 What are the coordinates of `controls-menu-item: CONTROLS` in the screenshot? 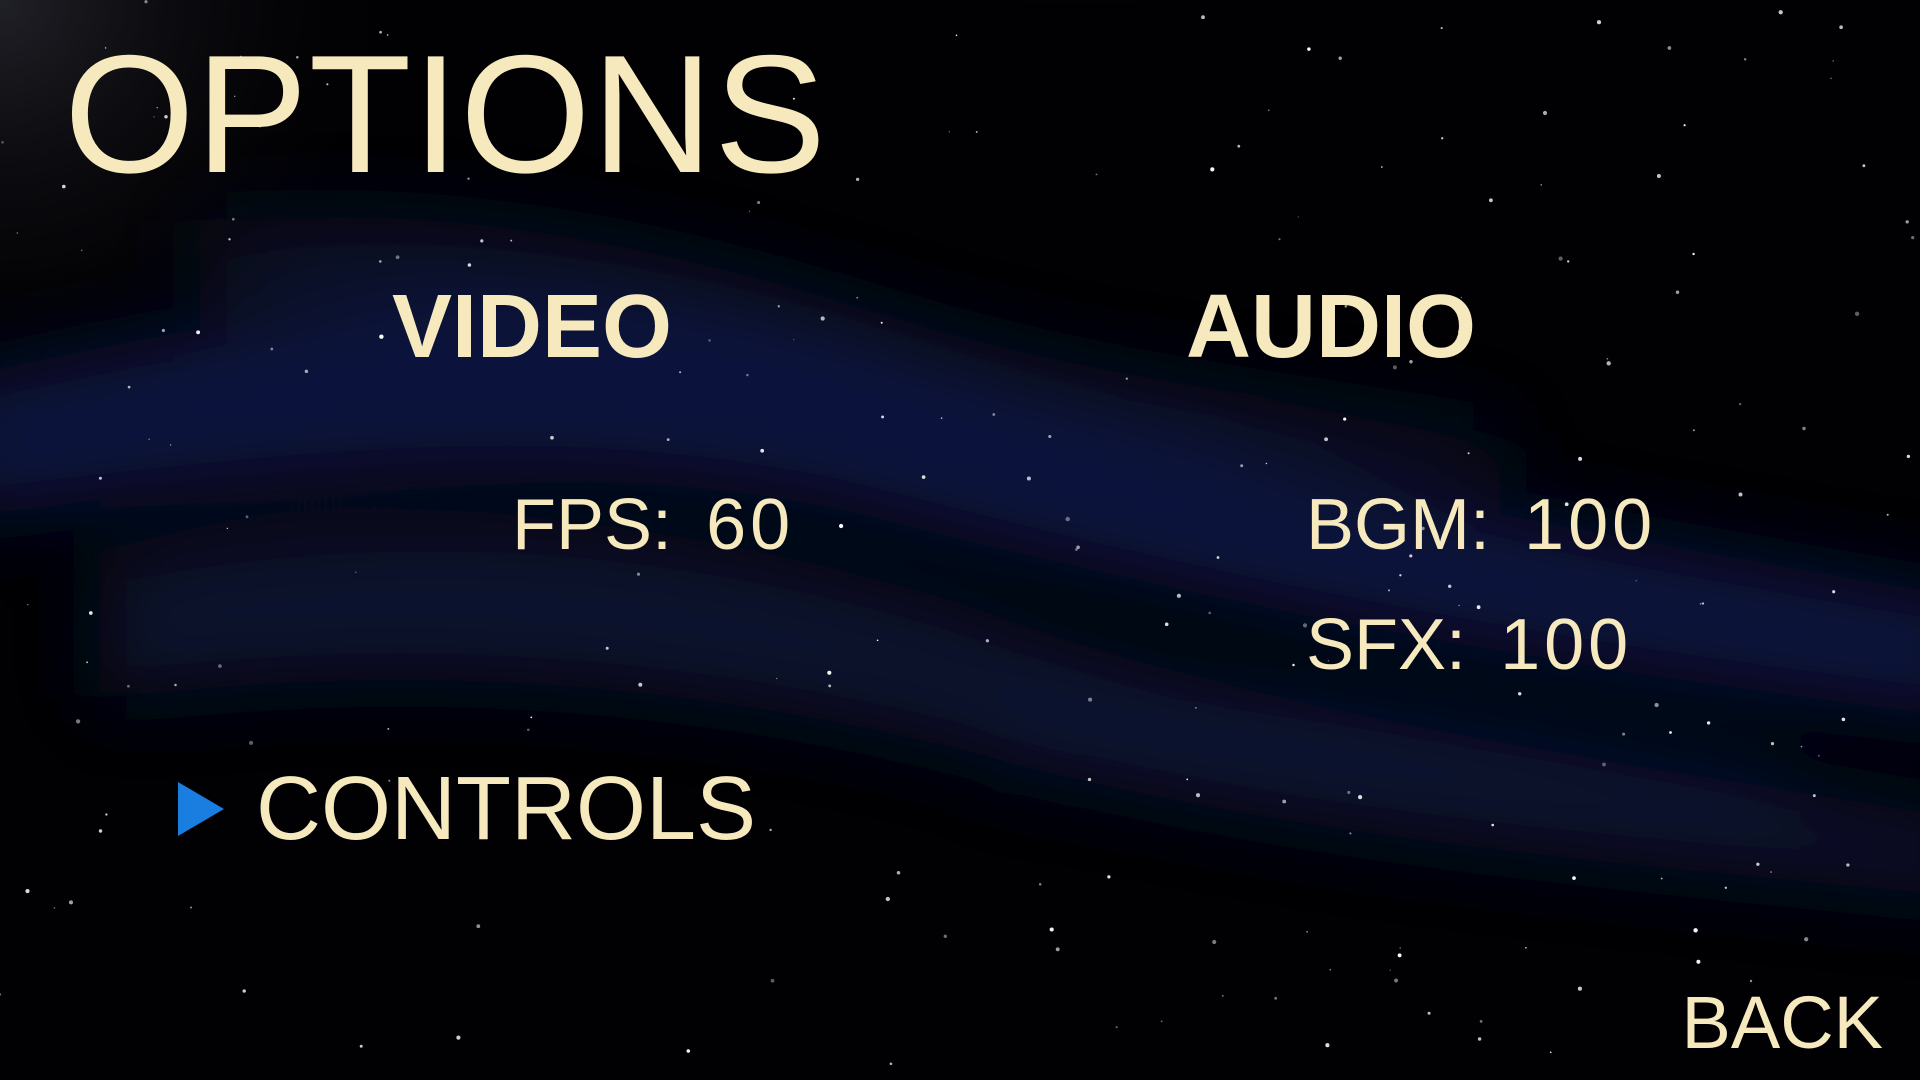 It's located at (467, 809).